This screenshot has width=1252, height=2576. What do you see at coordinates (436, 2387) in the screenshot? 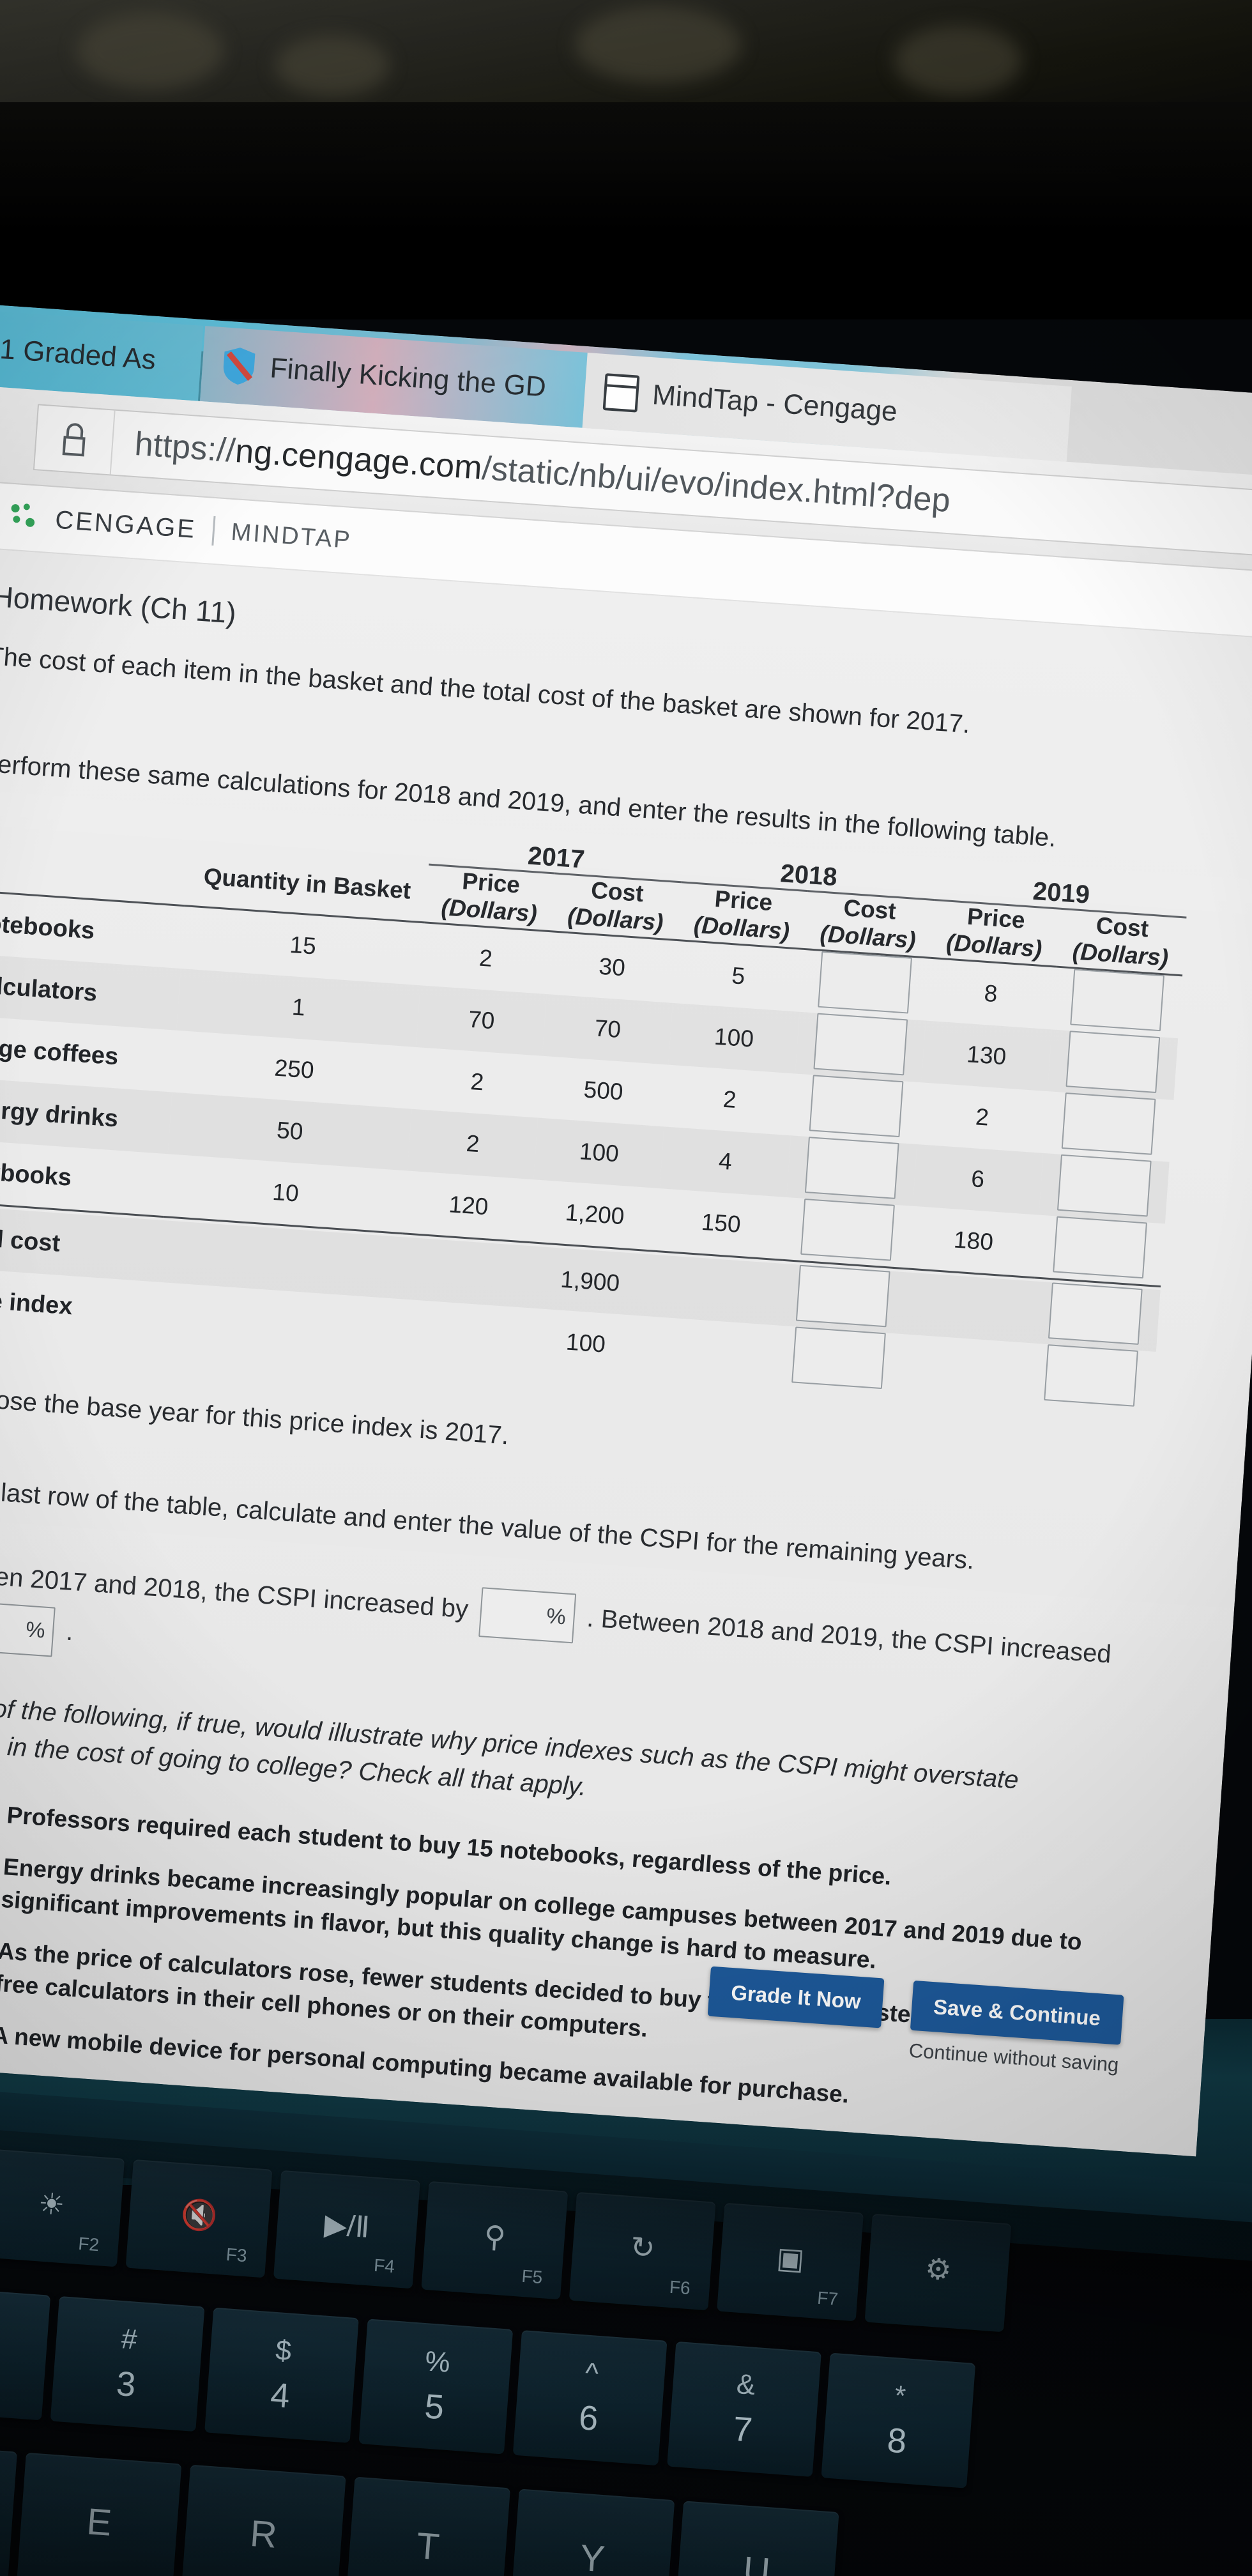
I see `key-5: % 5` at bounding box center [436, 2387].